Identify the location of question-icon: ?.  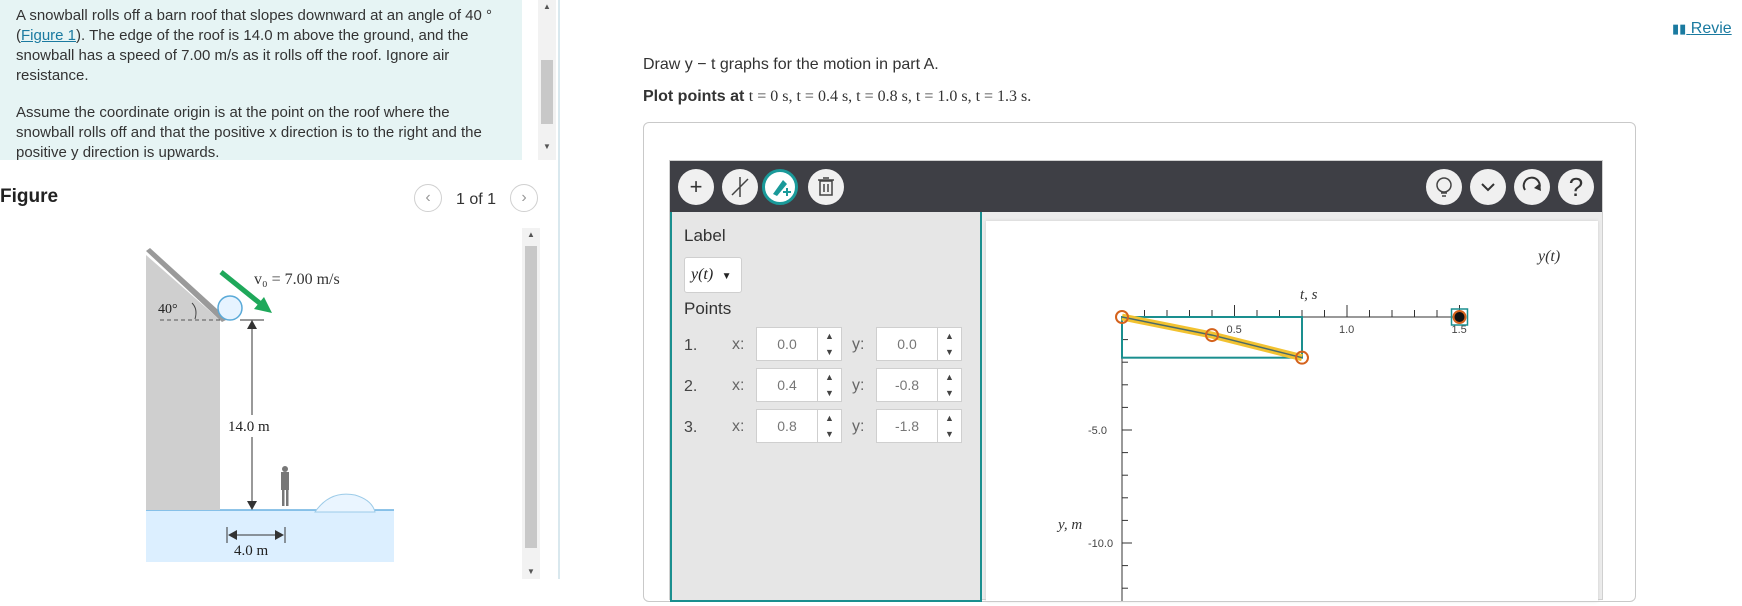
(1576, 187).